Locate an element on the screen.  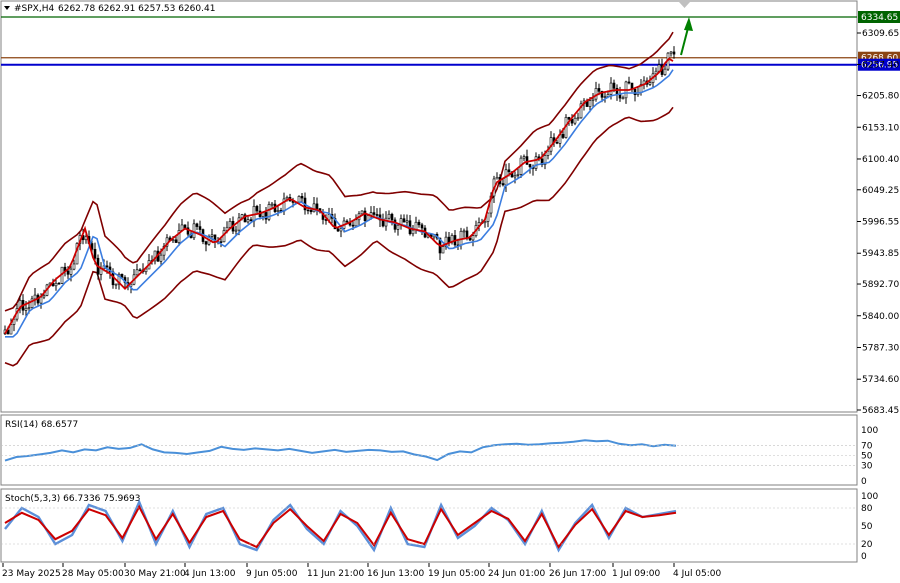
price-tick-label: 6309.65 is located at coordinates (880, 34).